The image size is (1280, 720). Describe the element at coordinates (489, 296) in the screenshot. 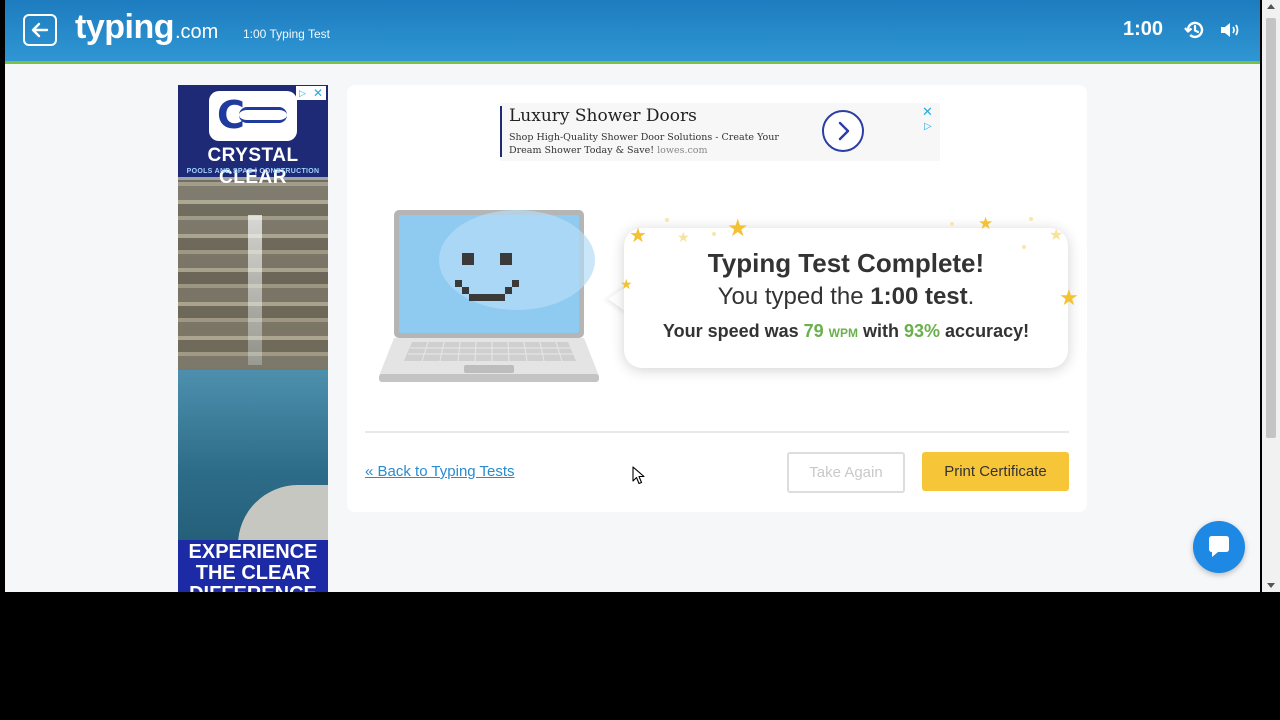

I see `smiling-laptop-illustration` at that location.